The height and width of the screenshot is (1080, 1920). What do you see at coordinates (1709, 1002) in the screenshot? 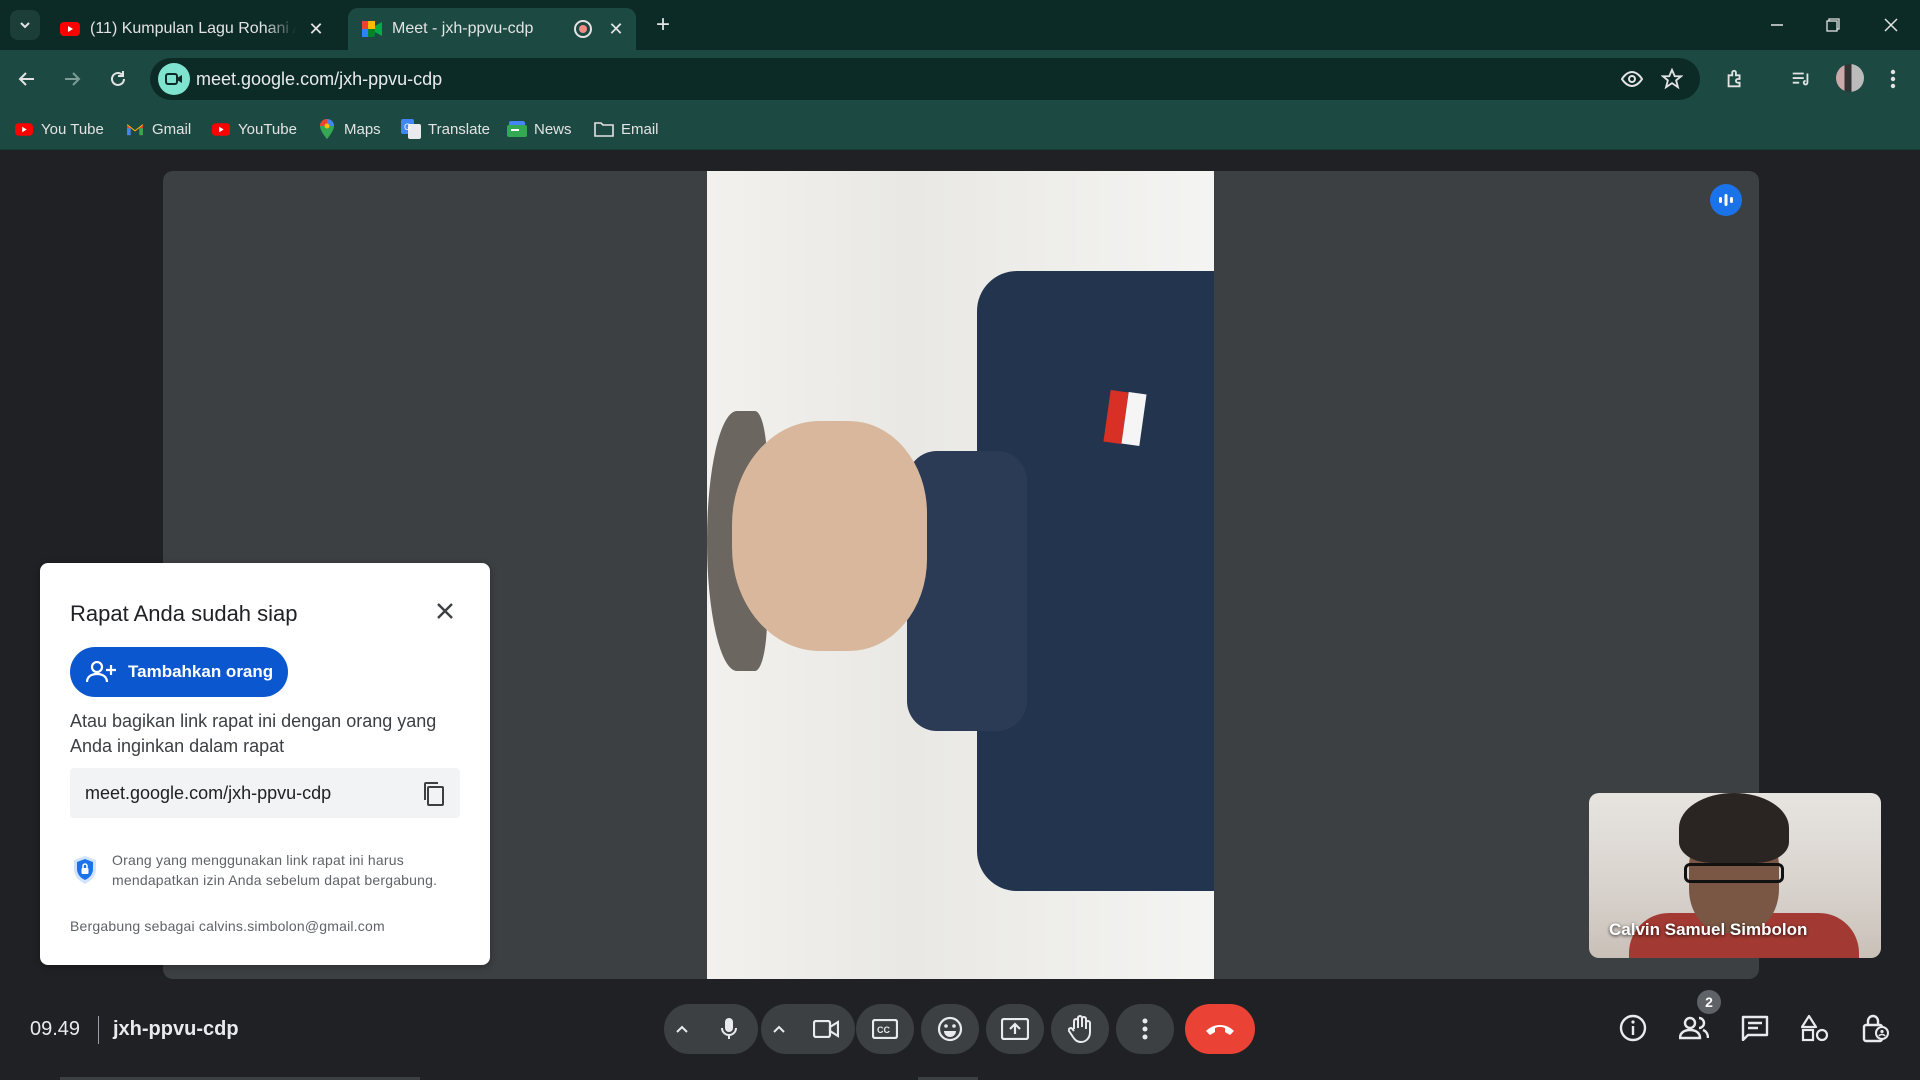
I see `participant-count-badge: 2` at bounding box center [1709, 1002].